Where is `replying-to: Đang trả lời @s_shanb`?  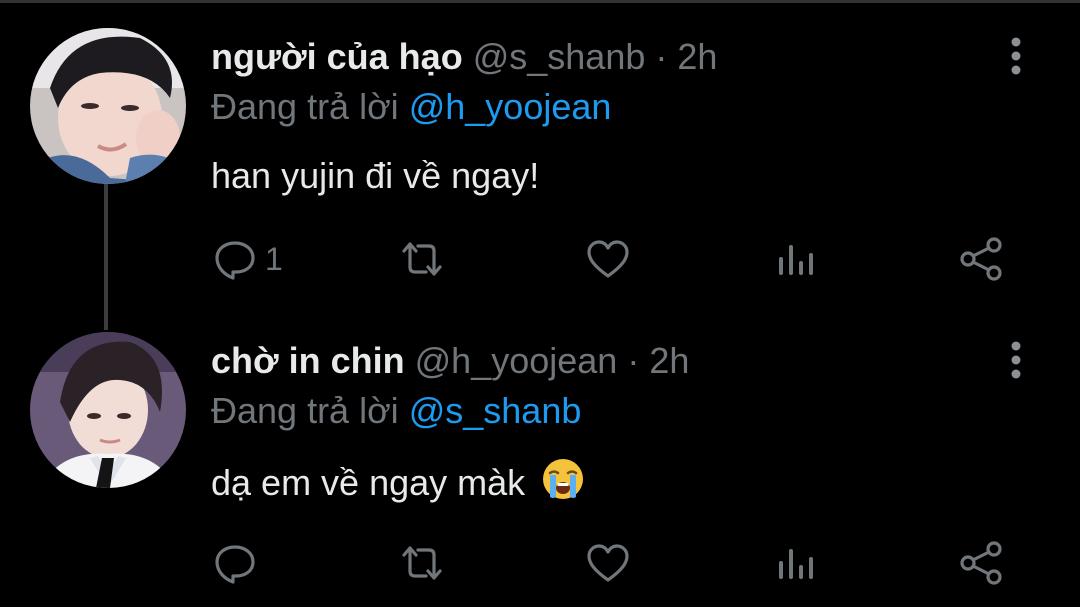
replying-to: Đang trả lời @s_shanb is located at coordinates (396, 411).